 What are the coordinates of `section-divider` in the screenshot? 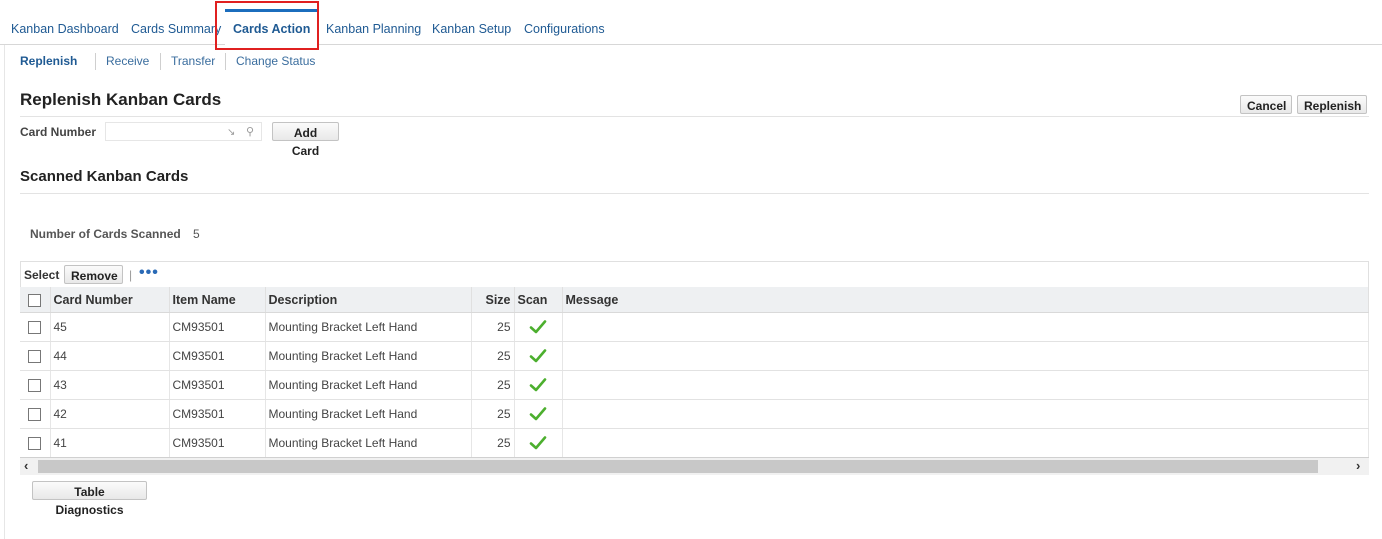 It's located at (694, 193).